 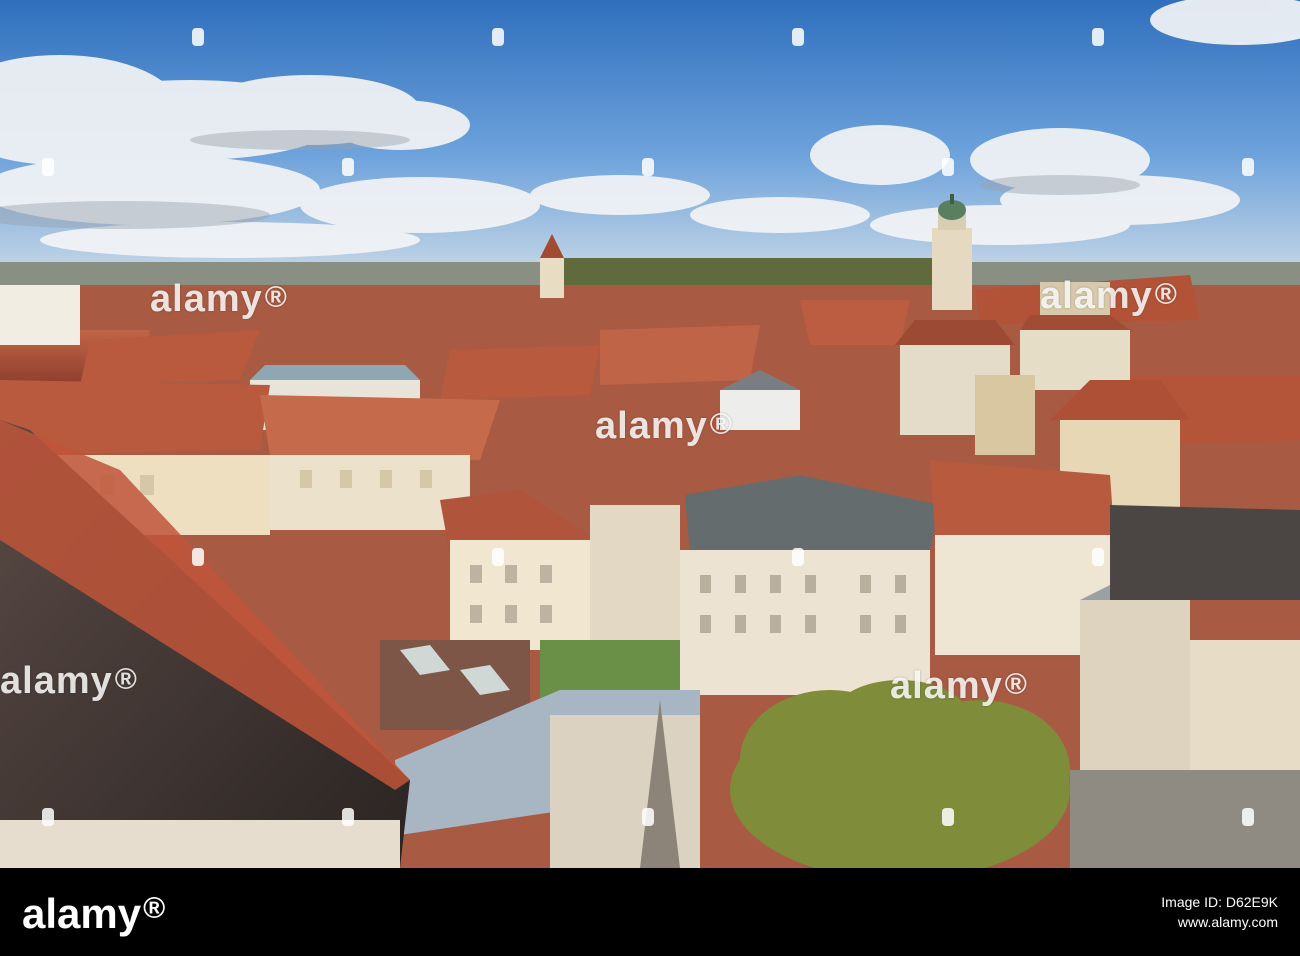 I want to click on image-info: Image ID: D62E9K www.alamy.com, so click(x=1219, y=912).